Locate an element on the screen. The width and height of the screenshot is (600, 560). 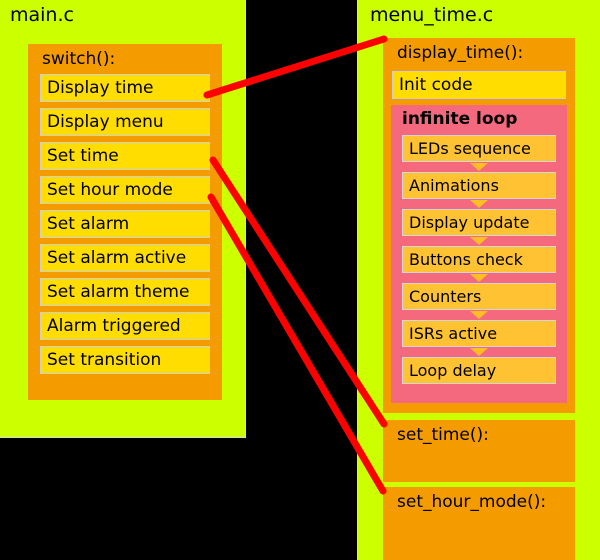
case-item-set-alarm-active: Set alarm active is located at coordinates (125, 258).